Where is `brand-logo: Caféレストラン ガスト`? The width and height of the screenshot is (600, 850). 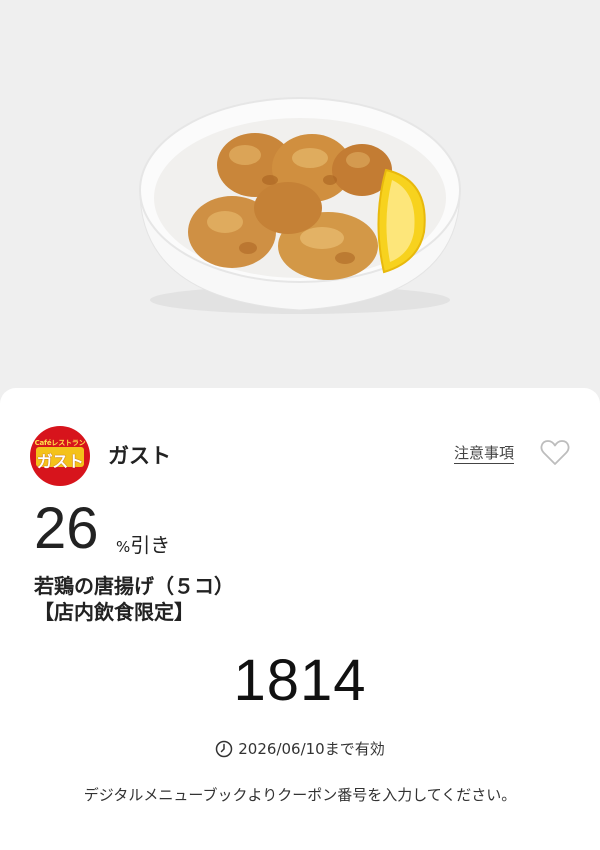 brand-logo: Caféレストラン ガスト is located at coordinates (60, 456).